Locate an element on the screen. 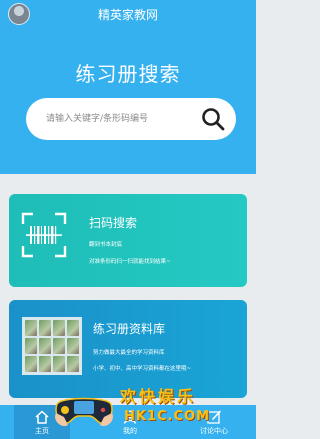 The width and height of the screenshot is (320, 439). tab-label: 我的 is located at coordinates (130, 431).